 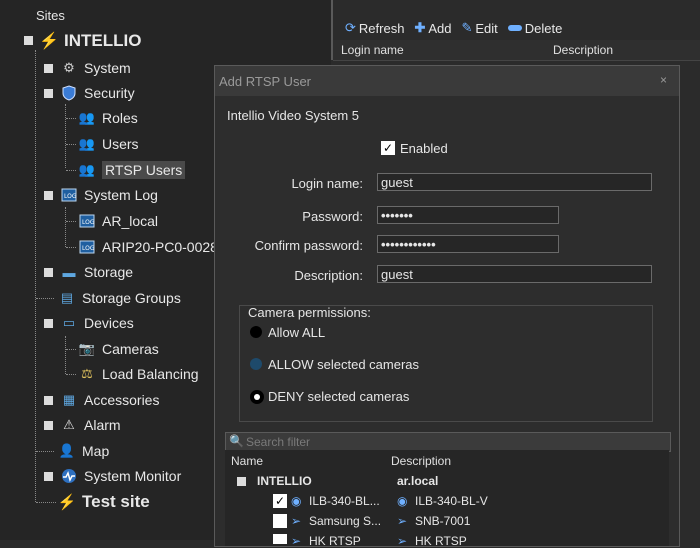 What do you see at coordinates (257, 397) in the screenshot?
I see `deny-selected-radio` at bounding box center [257, 397].